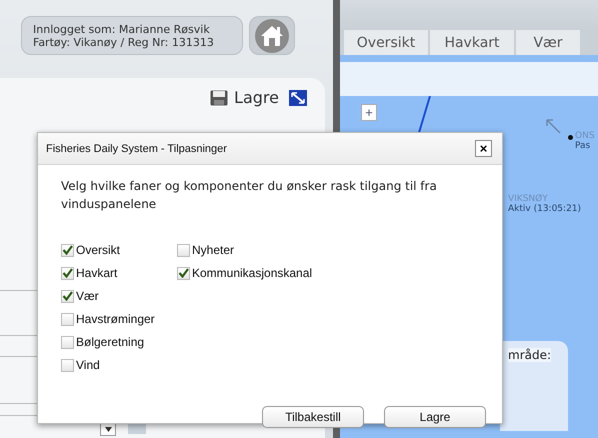 The height and width of the screenshot is (438, 598). Describe the element at coordinates (369, 112) in the screenshot. I see `zoom-in-button: +` at that location.